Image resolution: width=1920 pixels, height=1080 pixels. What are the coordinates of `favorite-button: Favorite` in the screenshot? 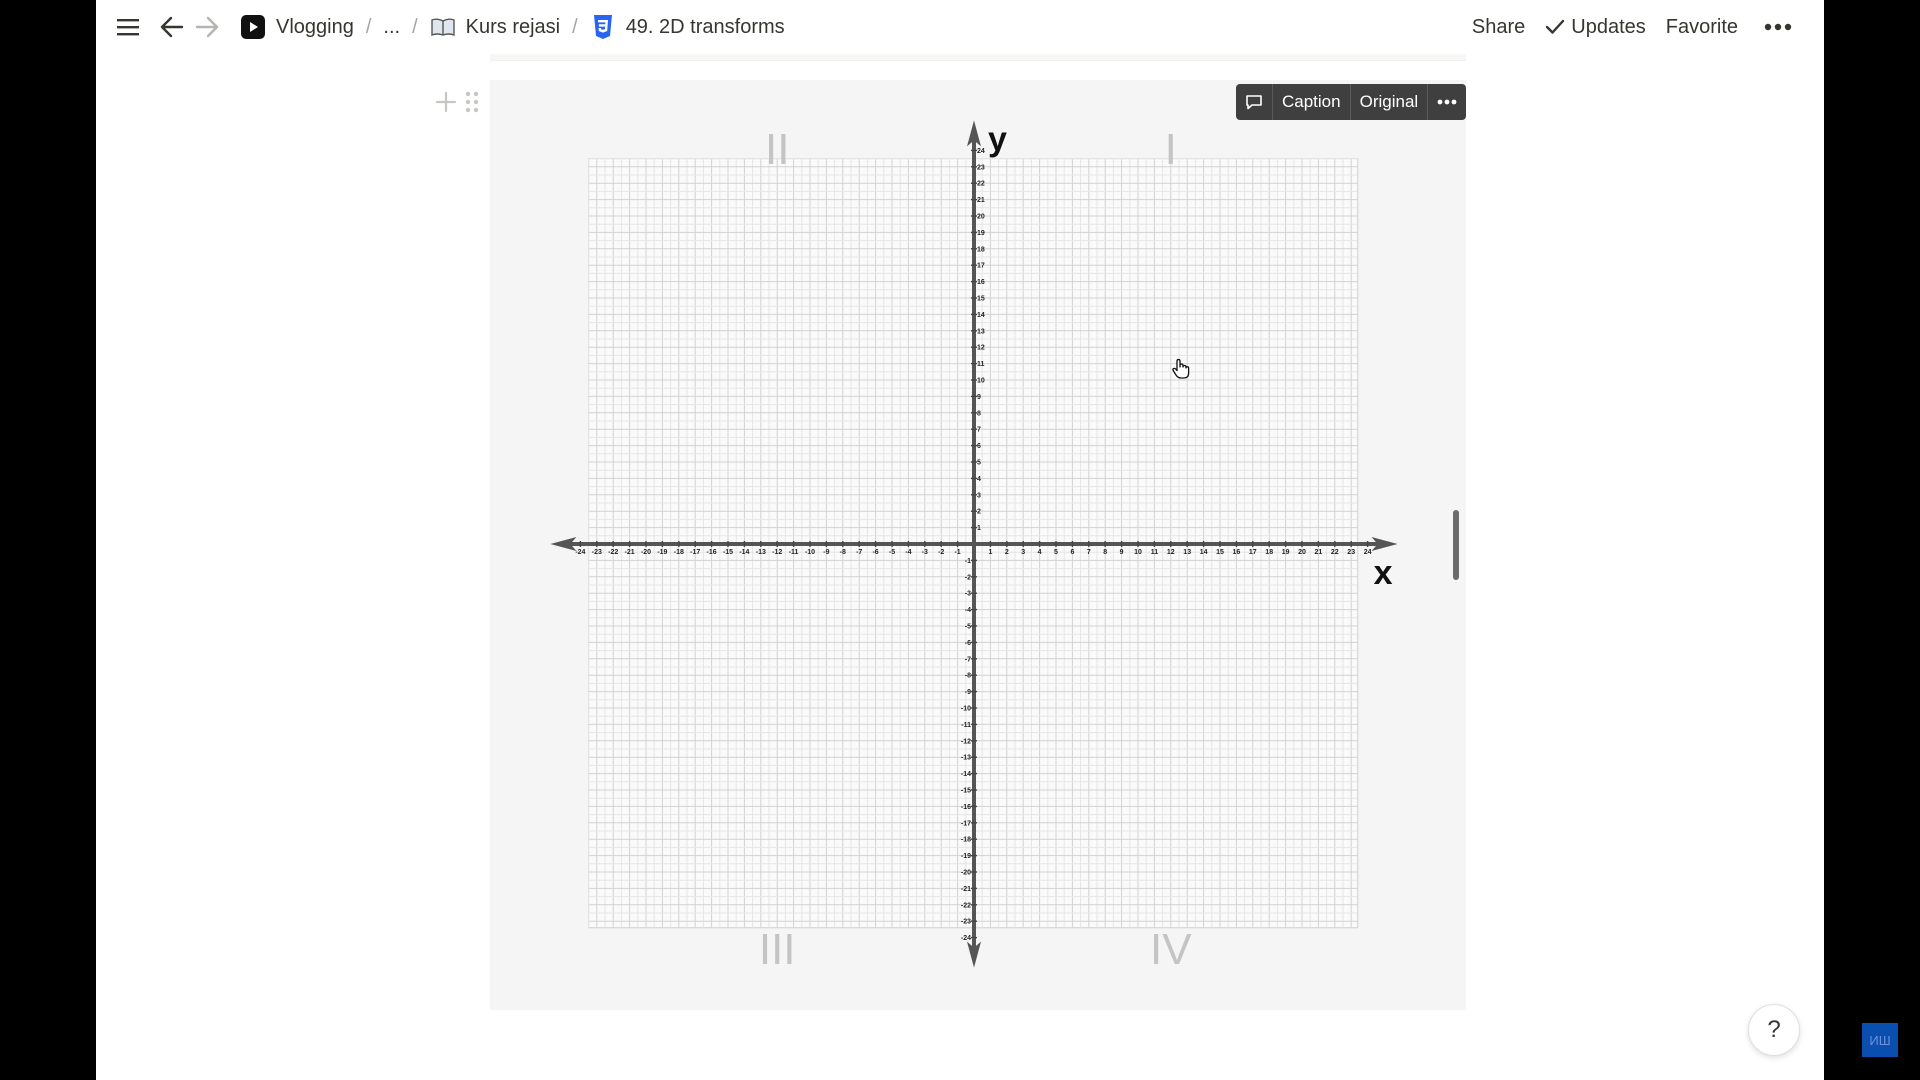 It's located at (1702, 27).